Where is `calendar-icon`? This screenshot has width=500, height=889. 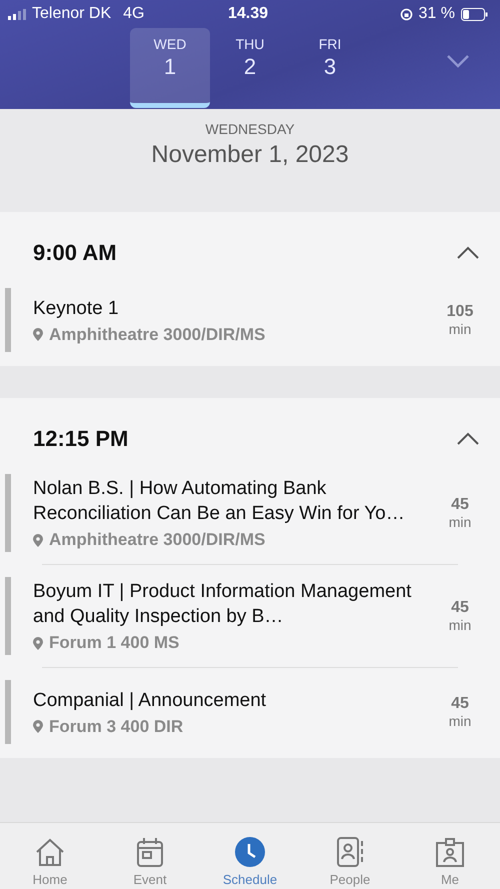
calendar-icon is located at coordinates (150, 852).